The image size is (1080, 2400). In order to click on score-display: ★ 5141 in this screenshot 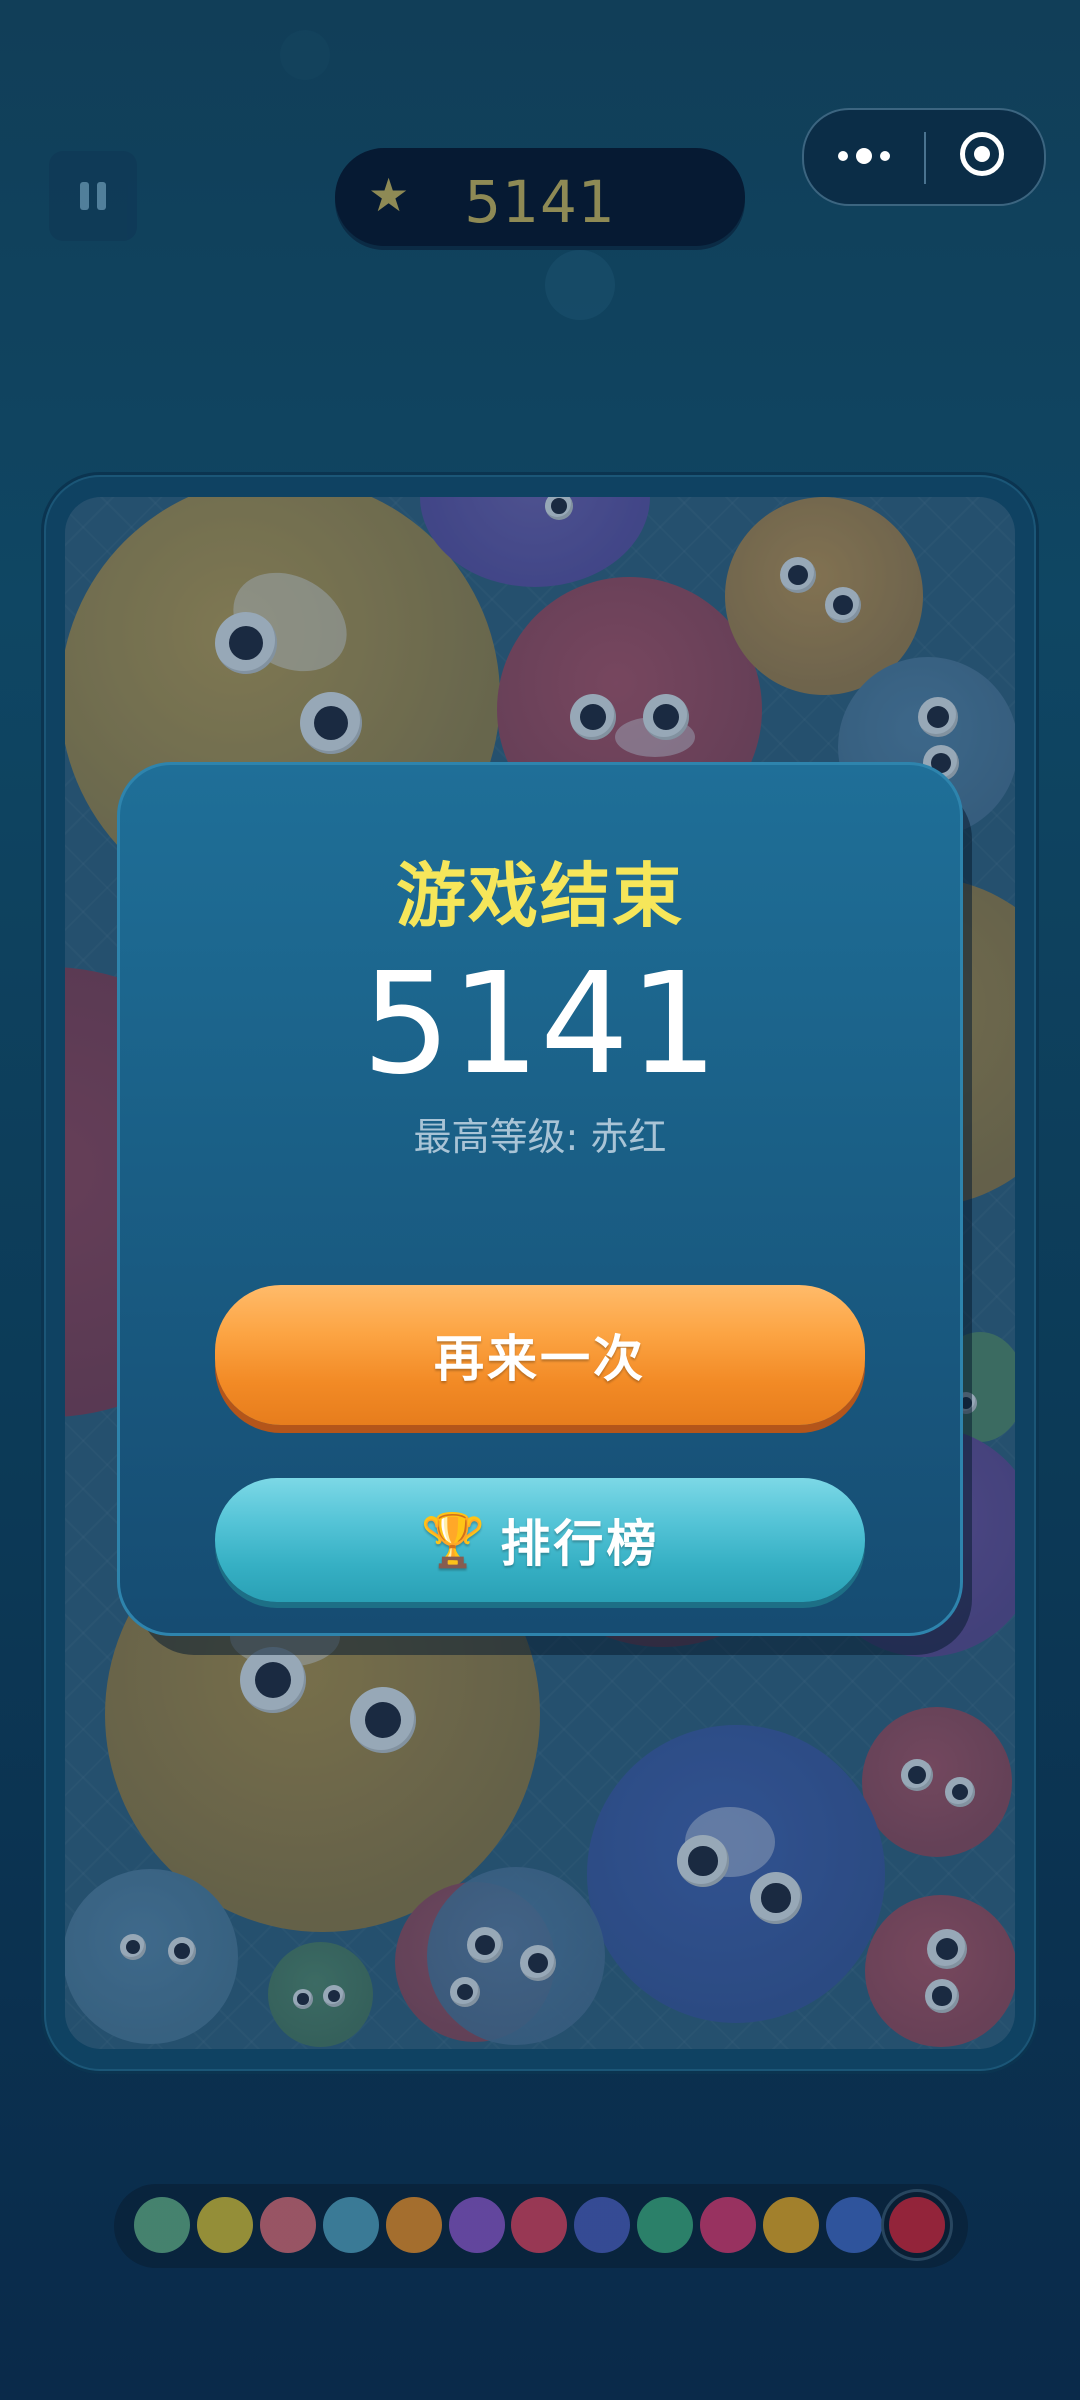, I will do `click(540, 197)`.